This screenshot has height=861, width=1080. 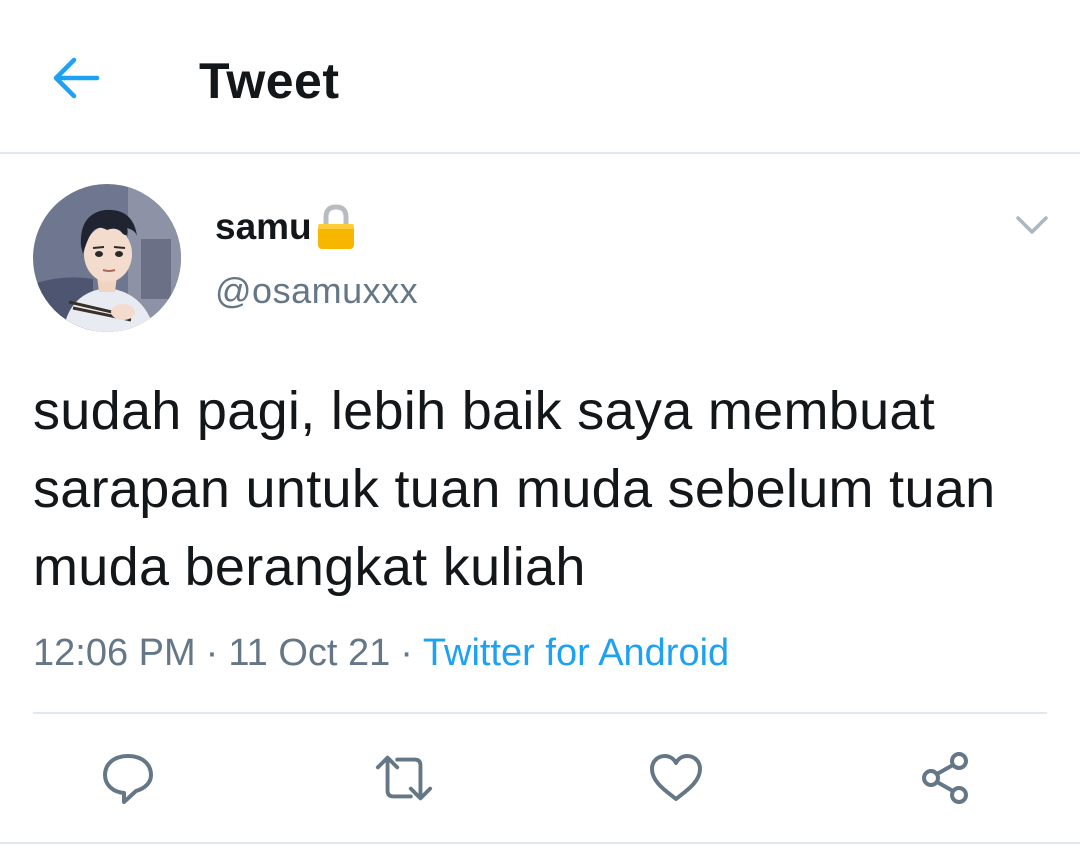 What do you see at coordinates (335, 226) in the screenshot?
I see `lock-icon` at bounding box center [335, 226].